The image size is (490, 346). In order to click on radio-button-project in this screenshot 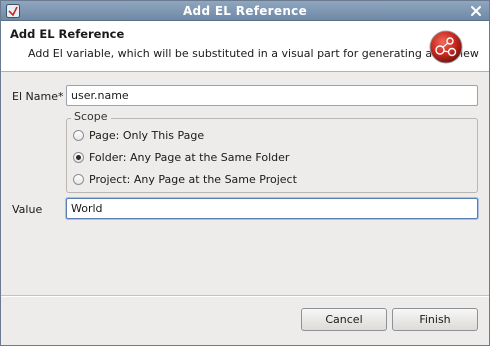, I will do `click(78, 179)`.